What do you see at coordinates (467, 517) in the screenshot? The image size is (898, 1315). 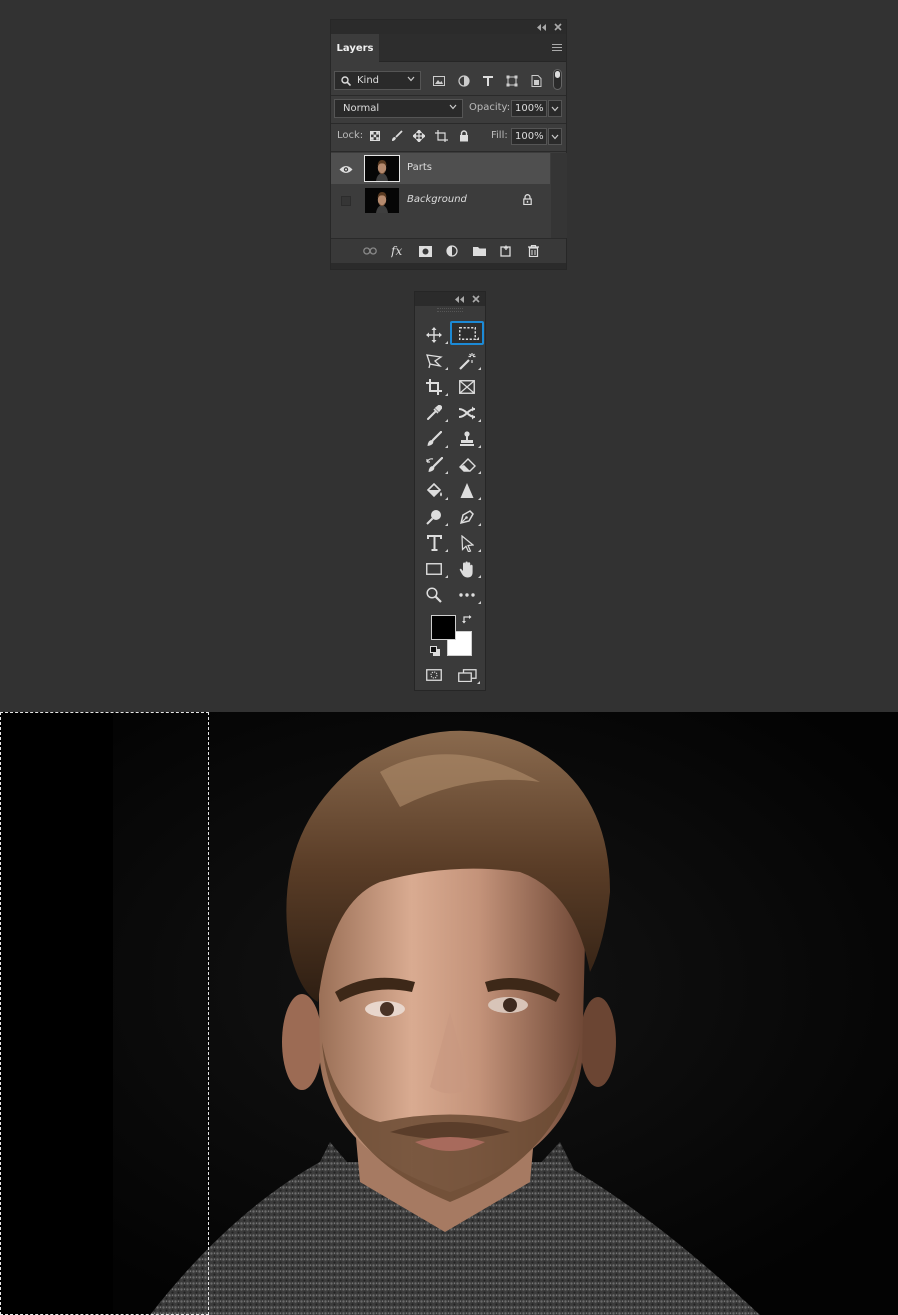 I see `pen-tool` at bounding box center [467, 517].